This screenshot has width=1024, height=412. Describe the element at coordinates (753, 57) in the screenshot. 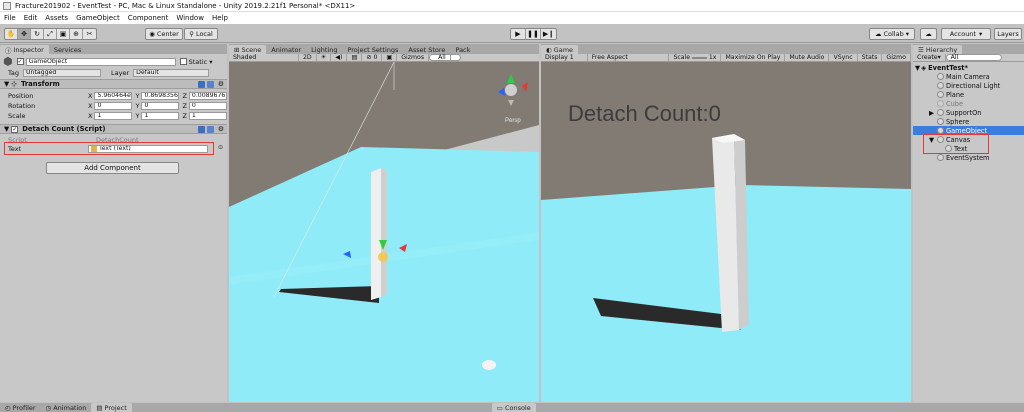

I see `maximize-on-play-toggle: Maximize On Play` at that location.